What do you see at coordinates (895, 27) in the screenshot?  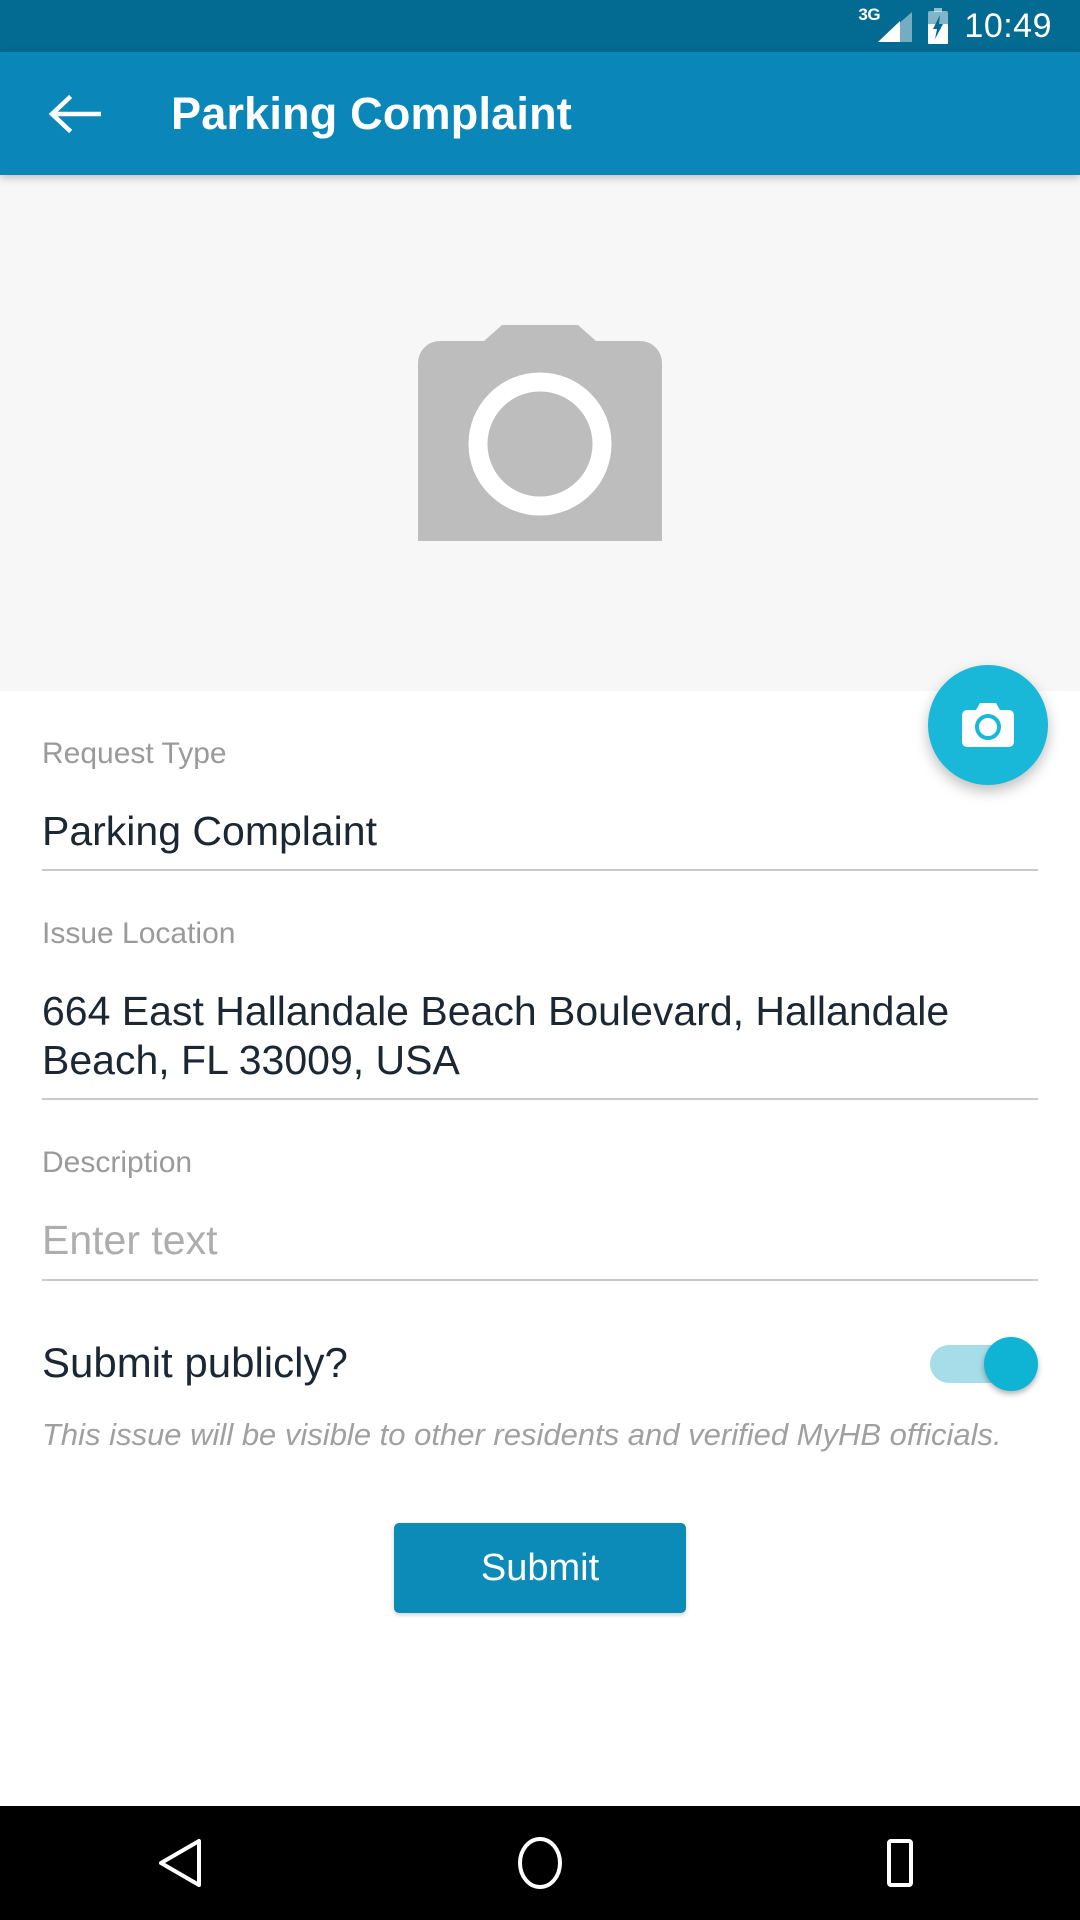 I see `signal-triangle-icon` at bounding box center [895, 27].